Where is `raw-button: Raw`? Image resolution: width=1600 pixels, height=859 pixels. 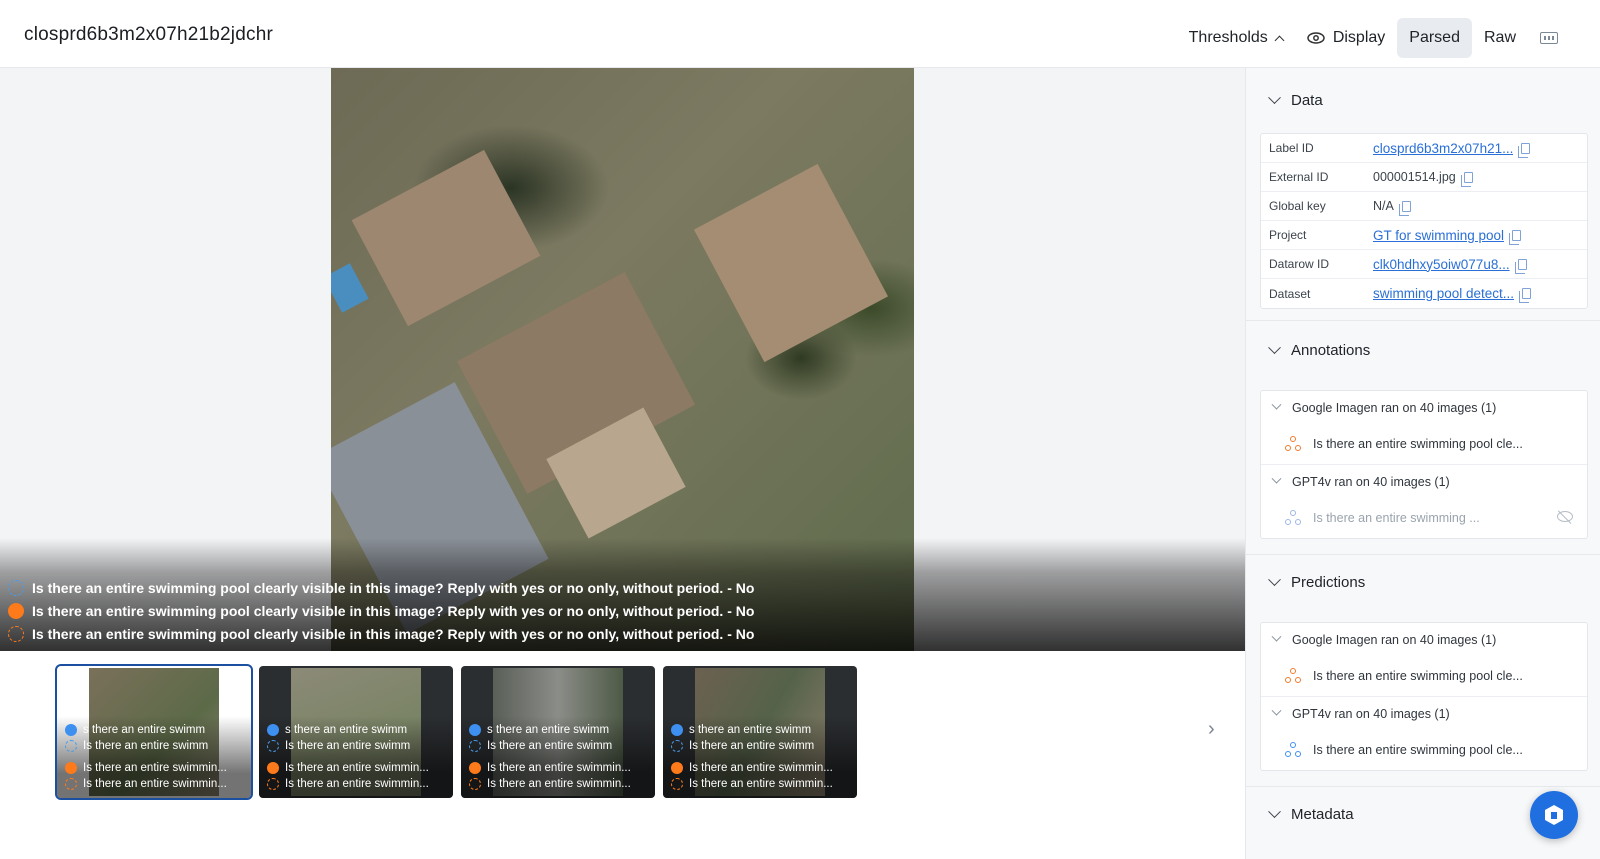 raw-button: Raw is located at coordinates (1500, 38).